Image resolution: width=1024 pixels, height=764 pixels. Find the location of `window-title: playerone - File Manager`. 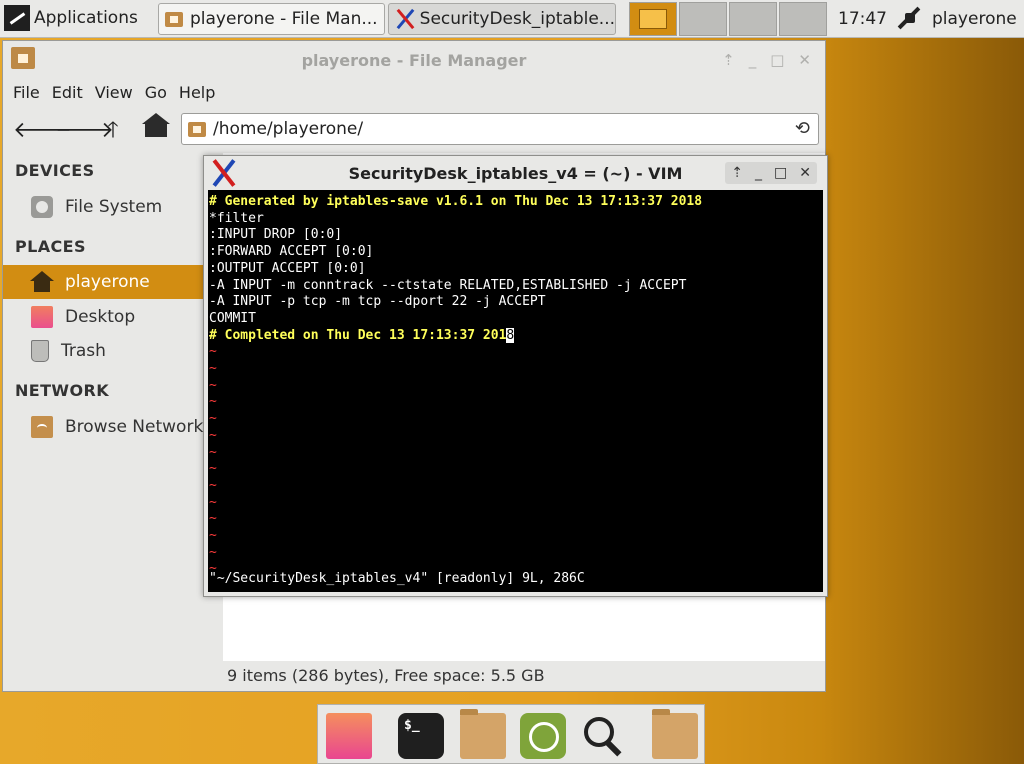

window-title: playerone - File Manager is located at coordinates (414, 60).